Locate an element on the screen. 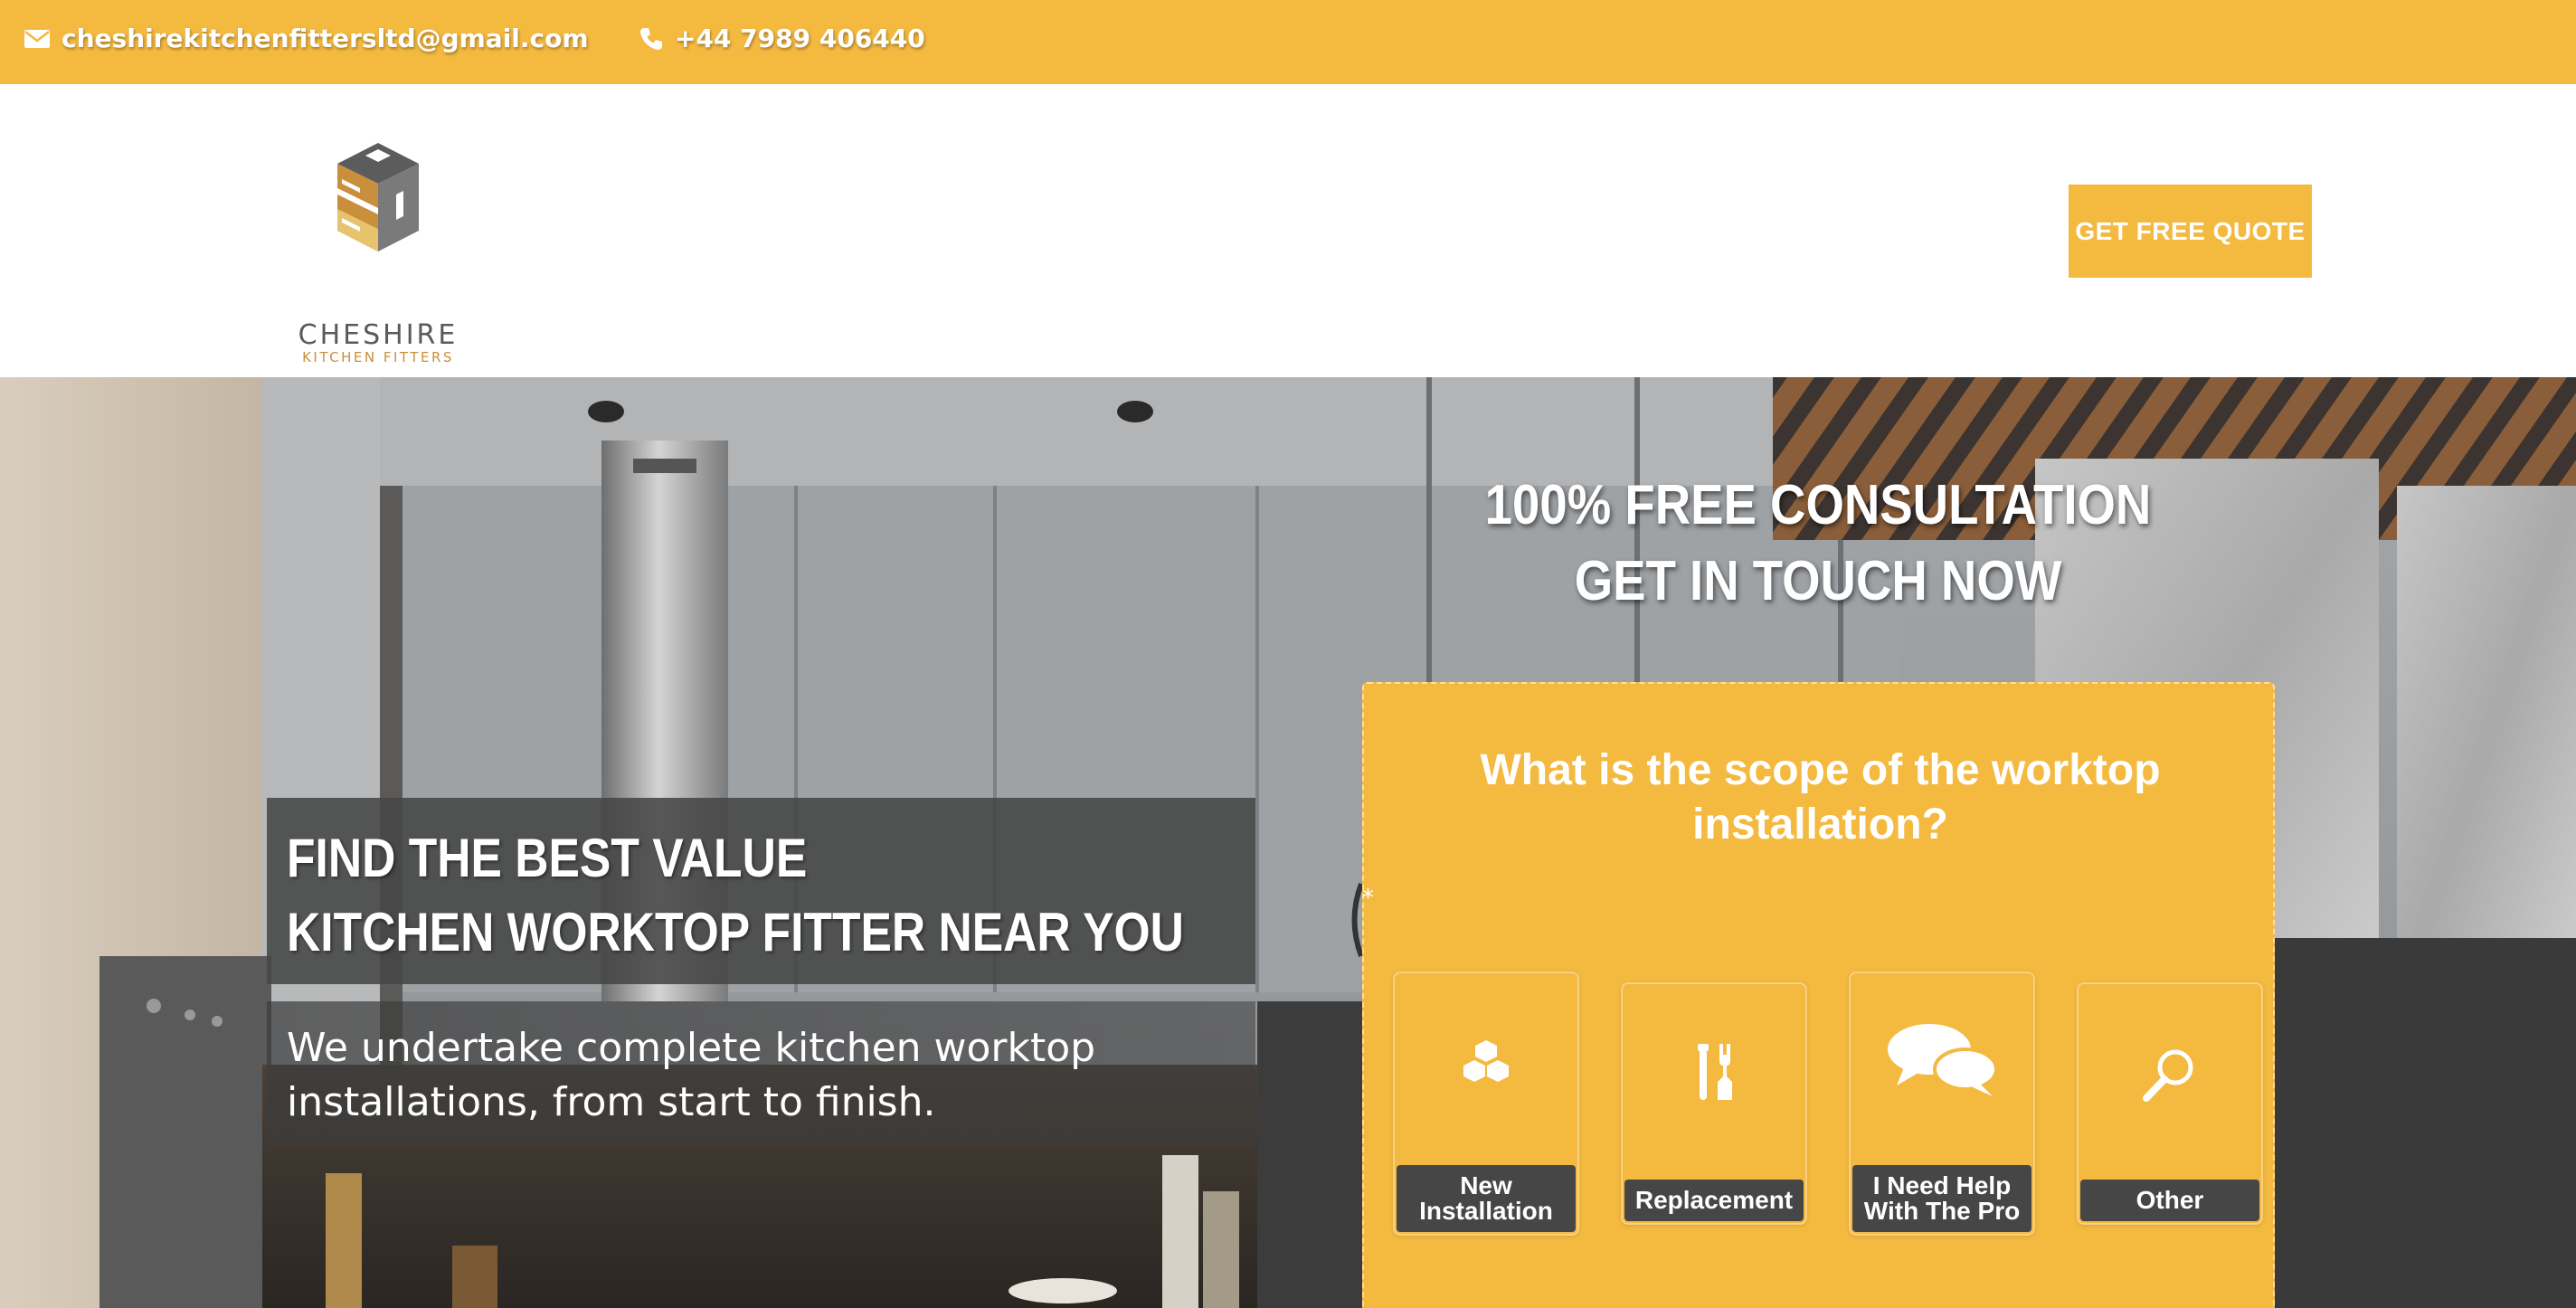  email-text: cheshirekitchenfittersltd@gmail.com is located at coordinates (325, 38).